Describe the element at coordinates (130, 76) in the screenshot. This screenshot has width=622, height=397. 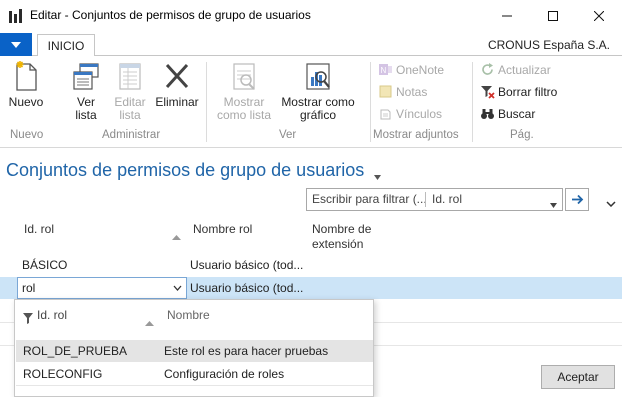
I see `edit-list-icon` at that location.